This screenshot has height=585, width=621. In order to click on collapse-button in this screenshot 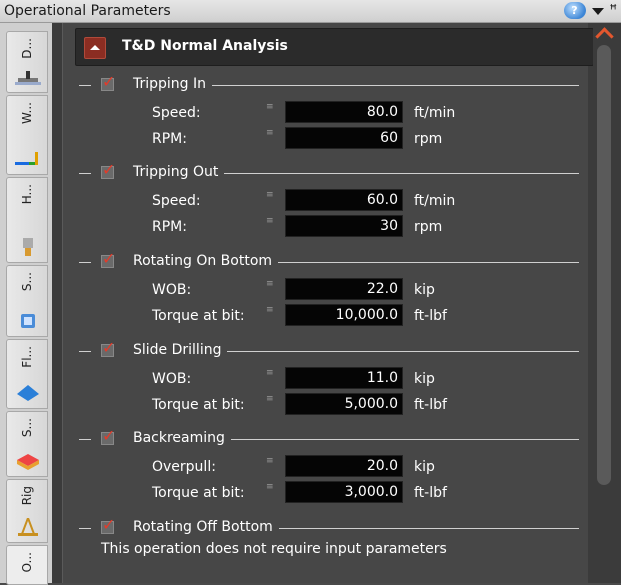, I will do `click(95, 48)`.